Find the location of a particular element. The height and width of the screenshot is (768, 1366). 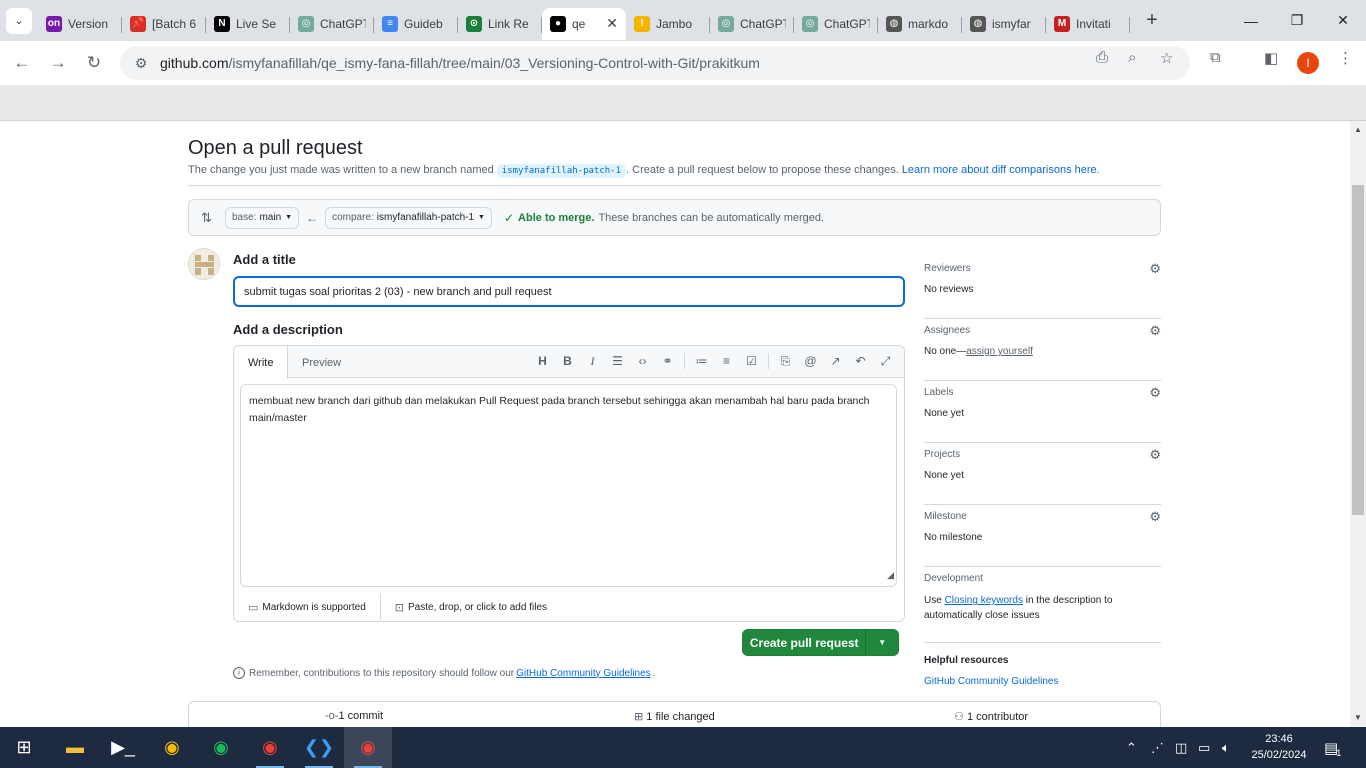

chatgpt-icon: ◎ is located at coordinates (726, 23).